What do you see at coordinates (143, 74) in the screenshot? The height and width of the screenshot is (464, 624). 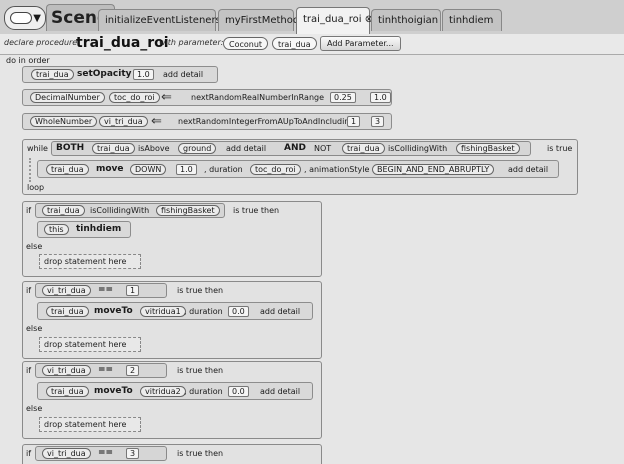 I see `value-field: 1.0` at bounding box center [143, 74].